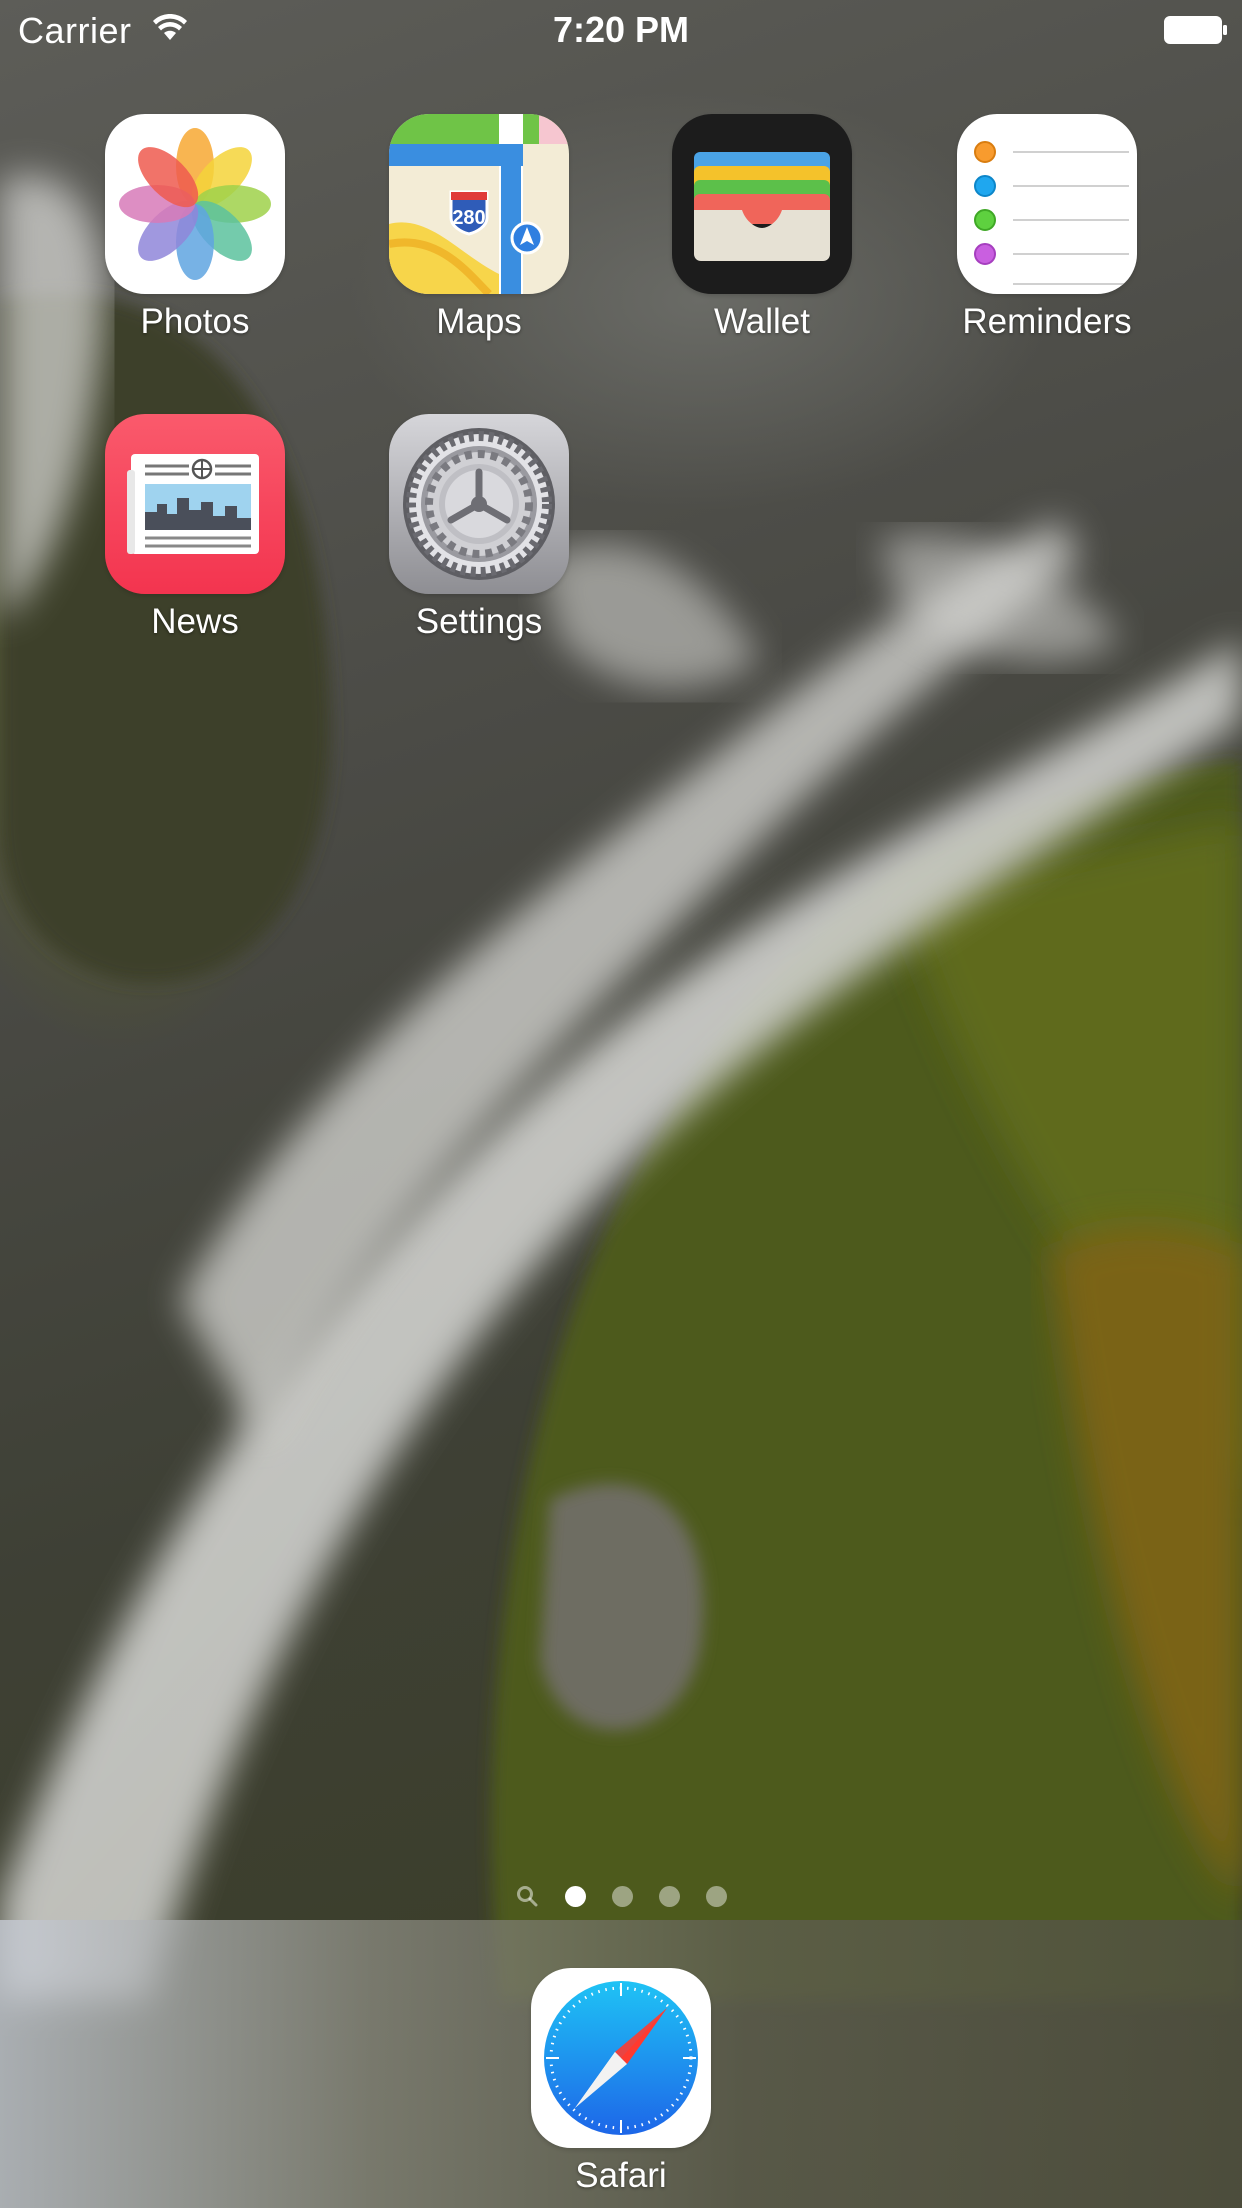  I want to click on battery-icon, so click(1195, 30).